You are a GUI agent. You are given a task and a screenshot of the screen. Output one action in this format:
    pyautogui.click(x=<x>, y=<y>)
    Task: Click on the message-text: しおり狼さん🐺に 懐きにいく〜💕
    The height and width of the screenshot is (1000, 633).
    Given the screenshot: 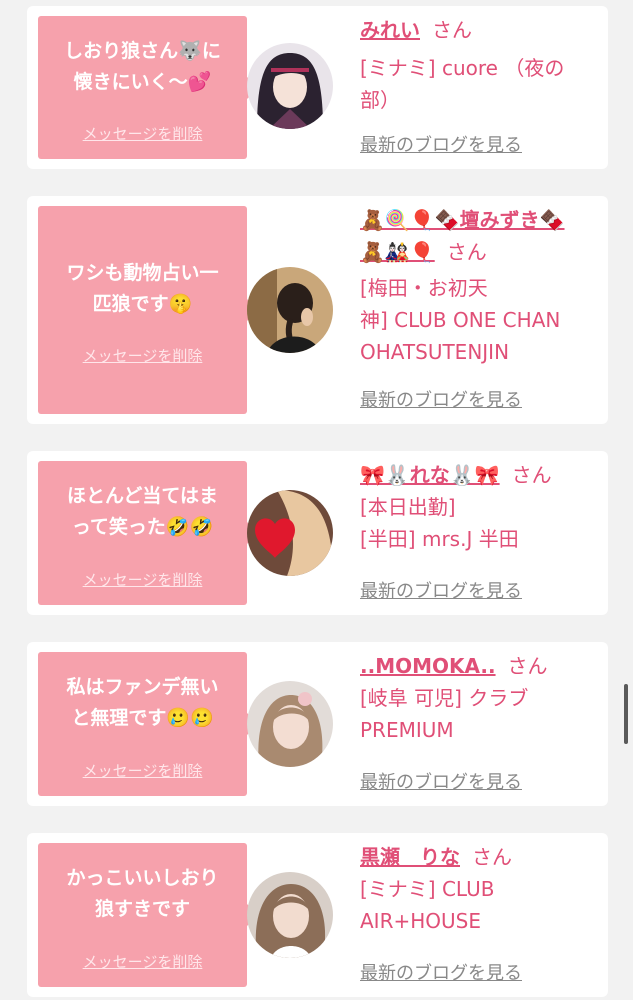 What is the action you would take?
    pyautogui.click(x=142, y=67)
    